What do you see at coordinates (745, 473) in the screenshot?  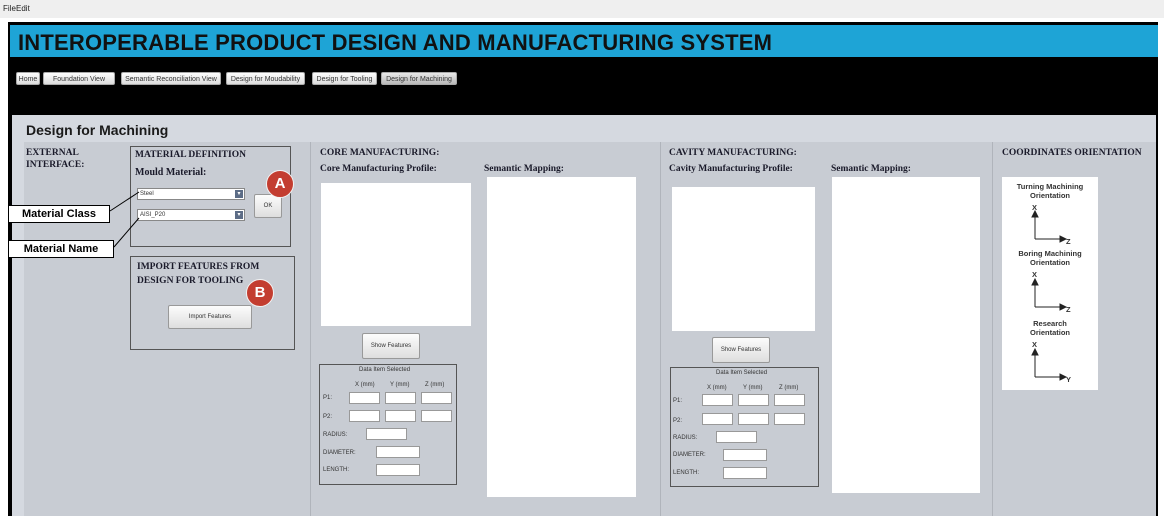 I see `cavity-length-field` at bounding box center [745, 473].